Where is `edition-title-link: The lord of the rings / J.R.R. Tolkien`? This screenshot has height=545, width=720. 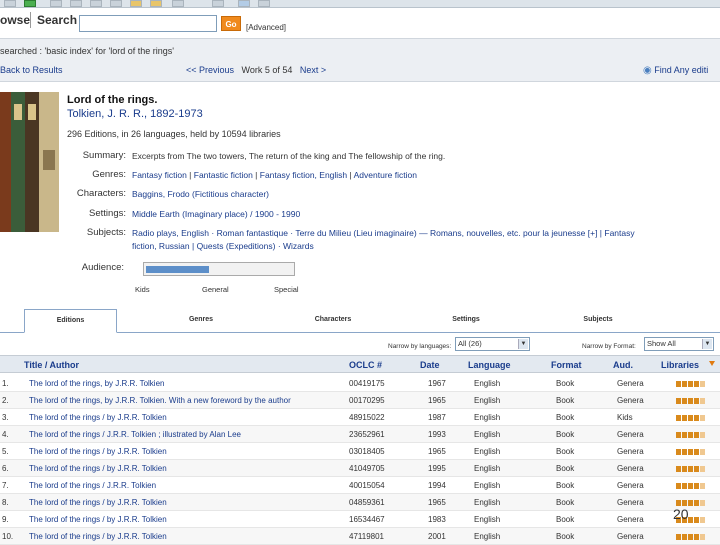 edition-title-link: The lord of the rings / J.R.R. Tolkien is located at coordinates (92, 485).